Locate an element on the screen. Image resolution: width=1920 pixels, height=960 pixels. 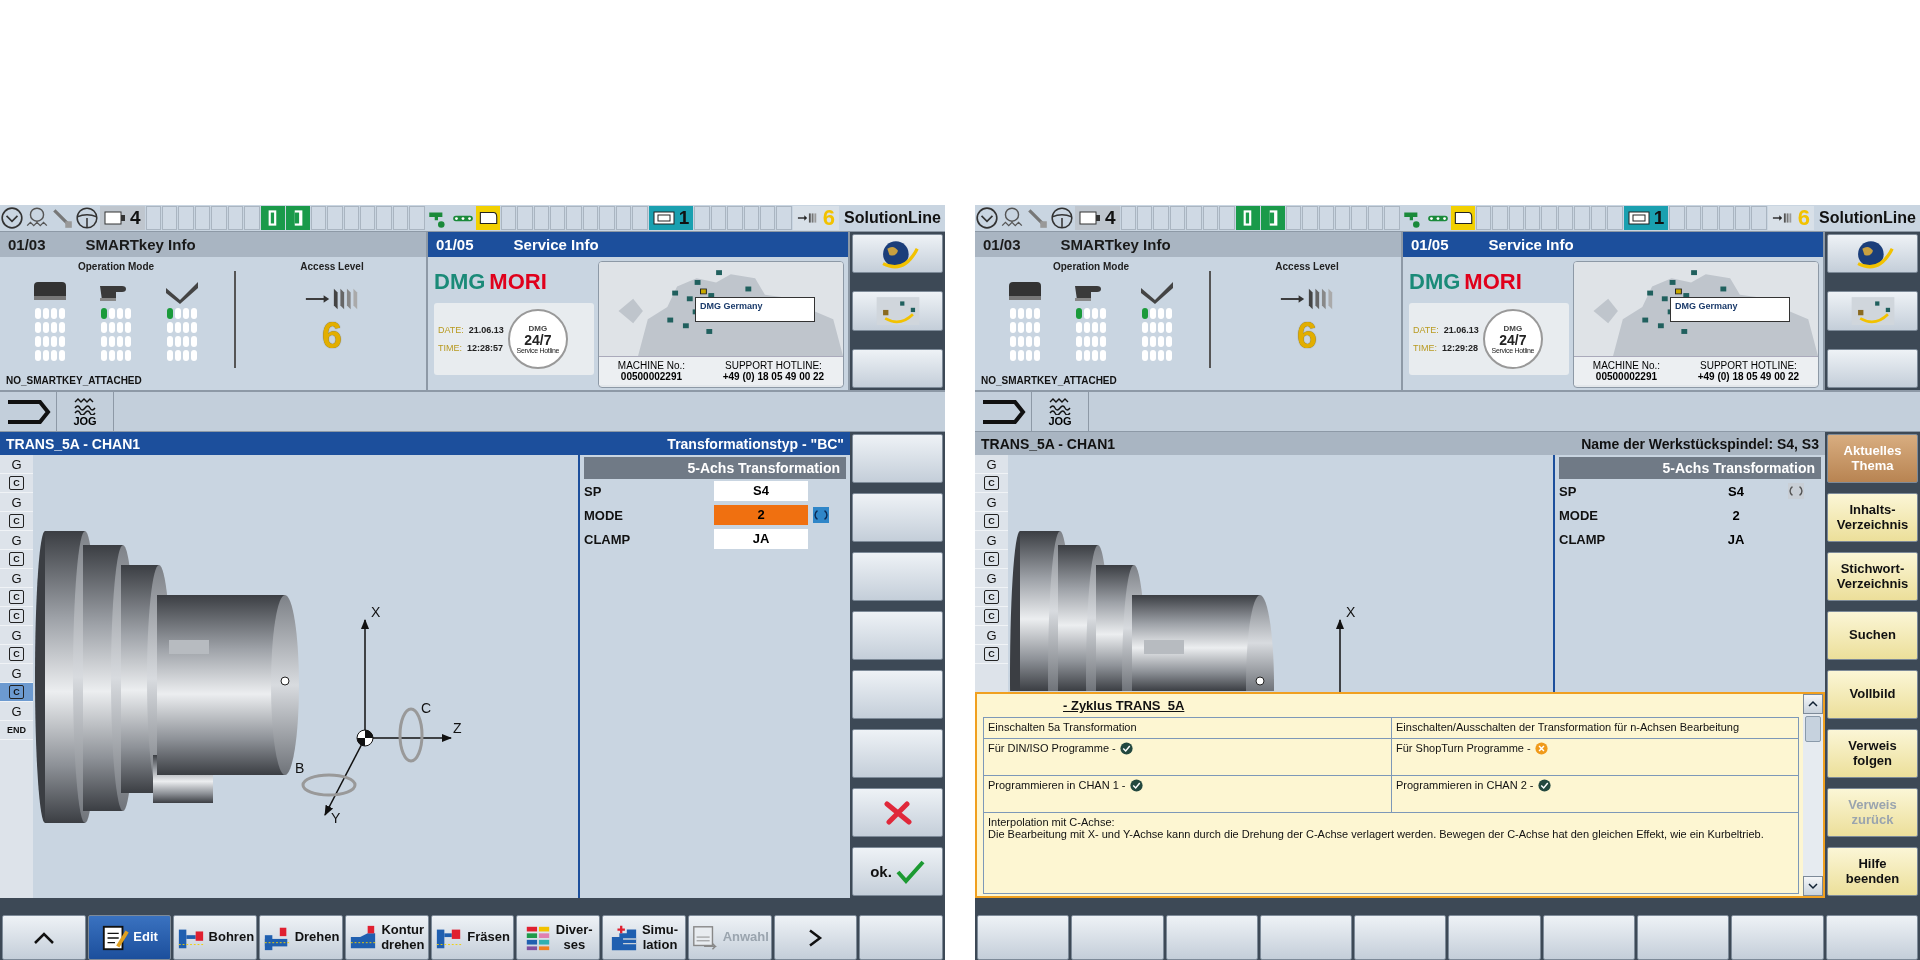
softkey: Suchen is located at coordinates (1872, 635).